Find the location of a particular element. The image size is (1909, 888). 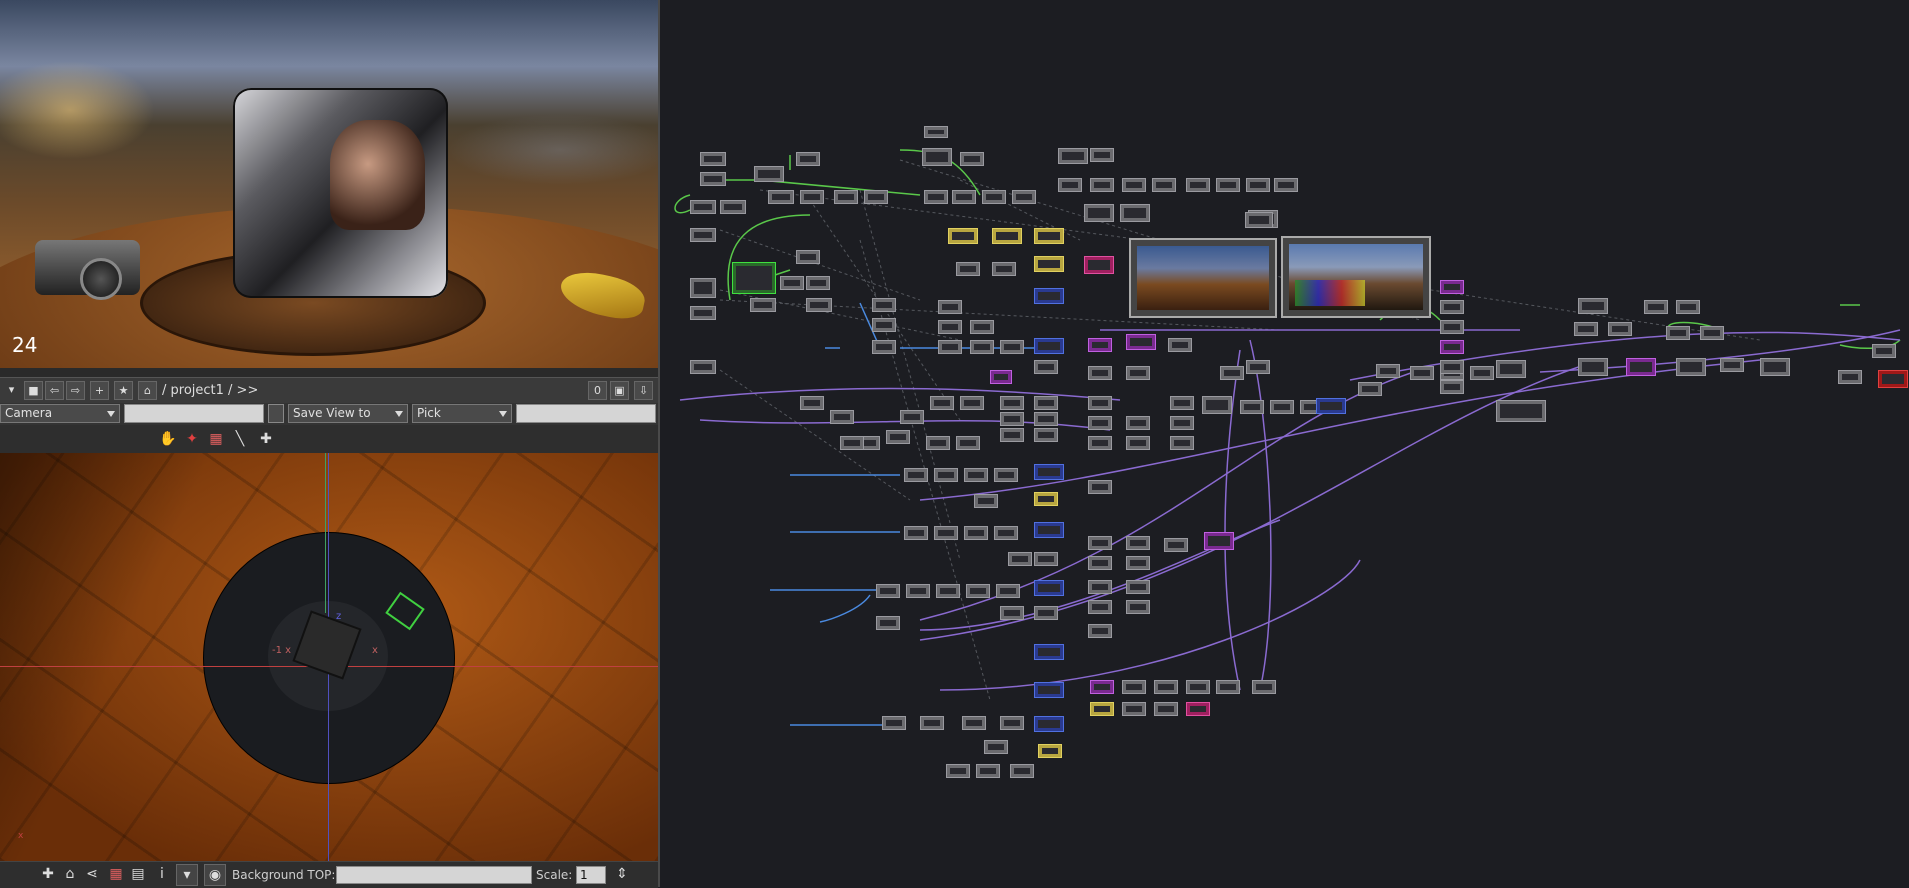

share-icon: ⋖ is located at coordinates (92, 874).